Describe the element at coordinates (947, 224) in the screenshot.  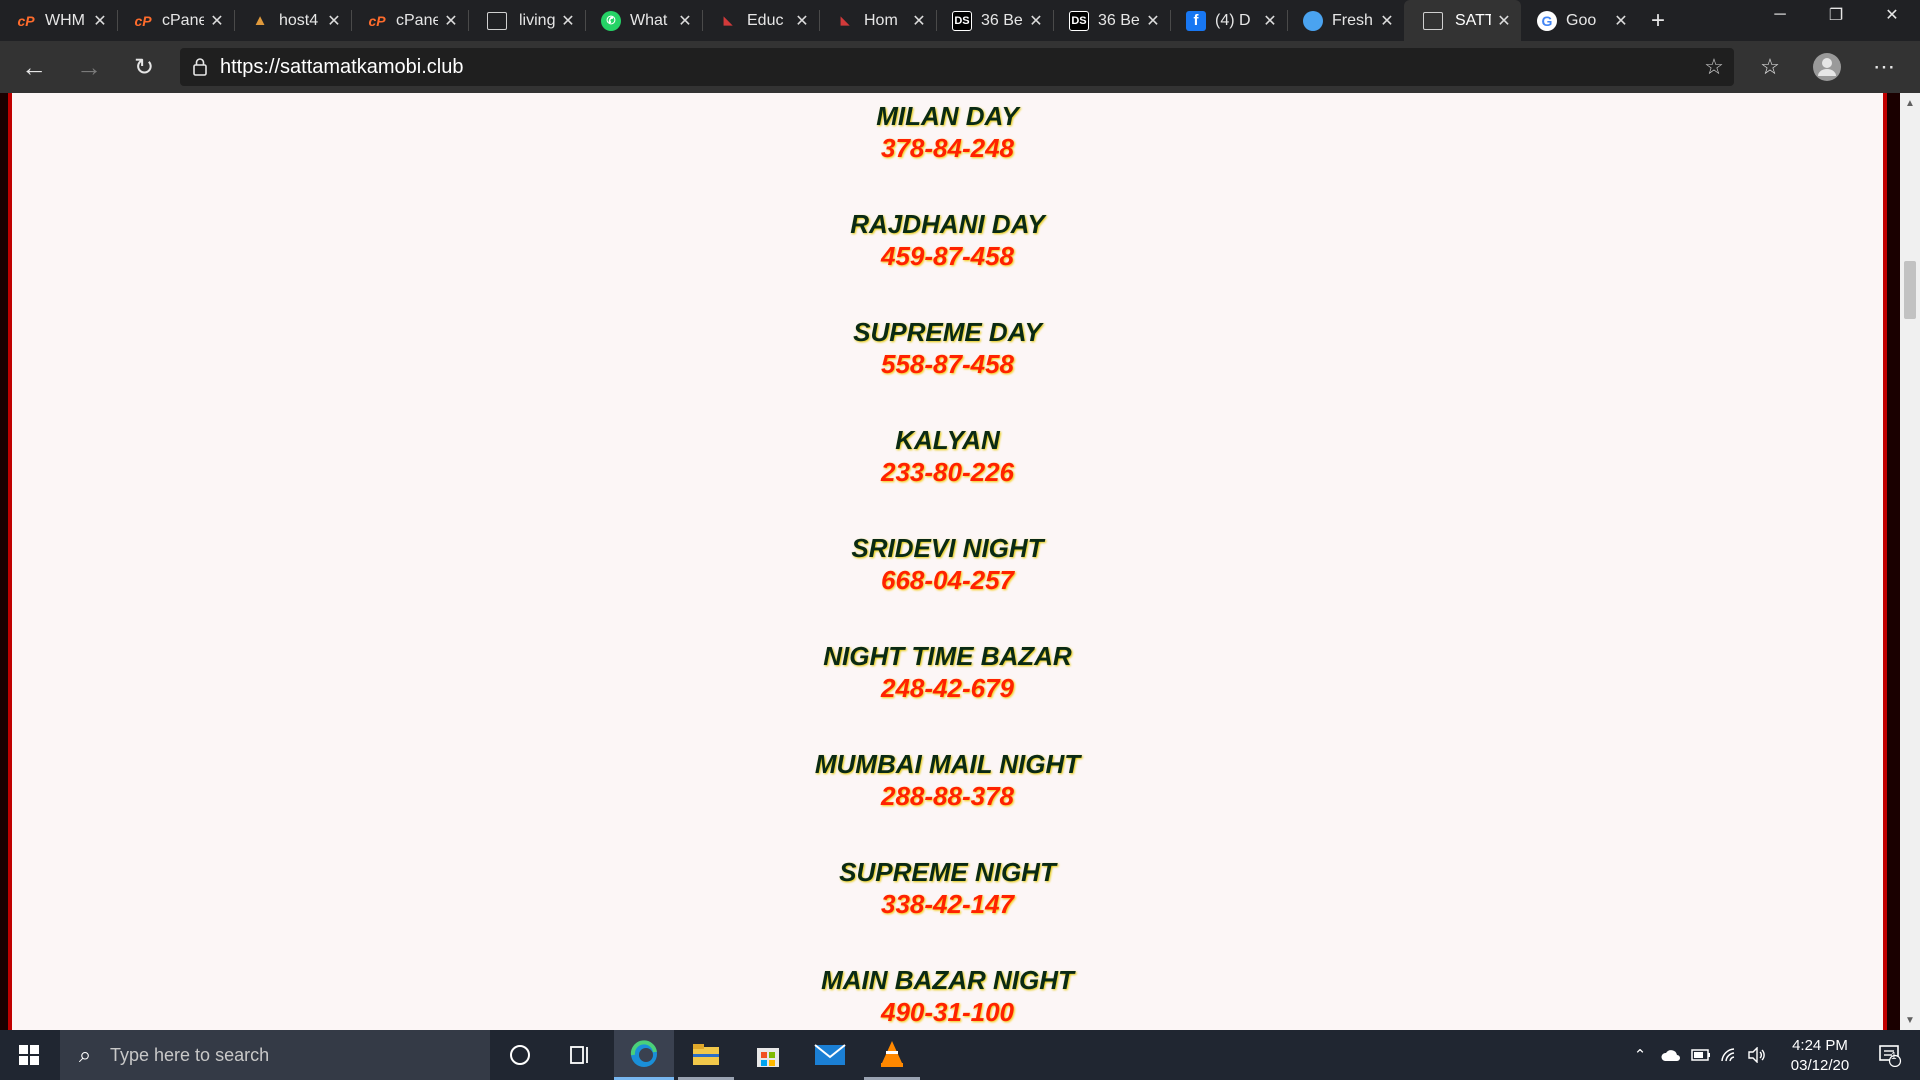
I see `market-name: RAJDHANI DAY` at that location.